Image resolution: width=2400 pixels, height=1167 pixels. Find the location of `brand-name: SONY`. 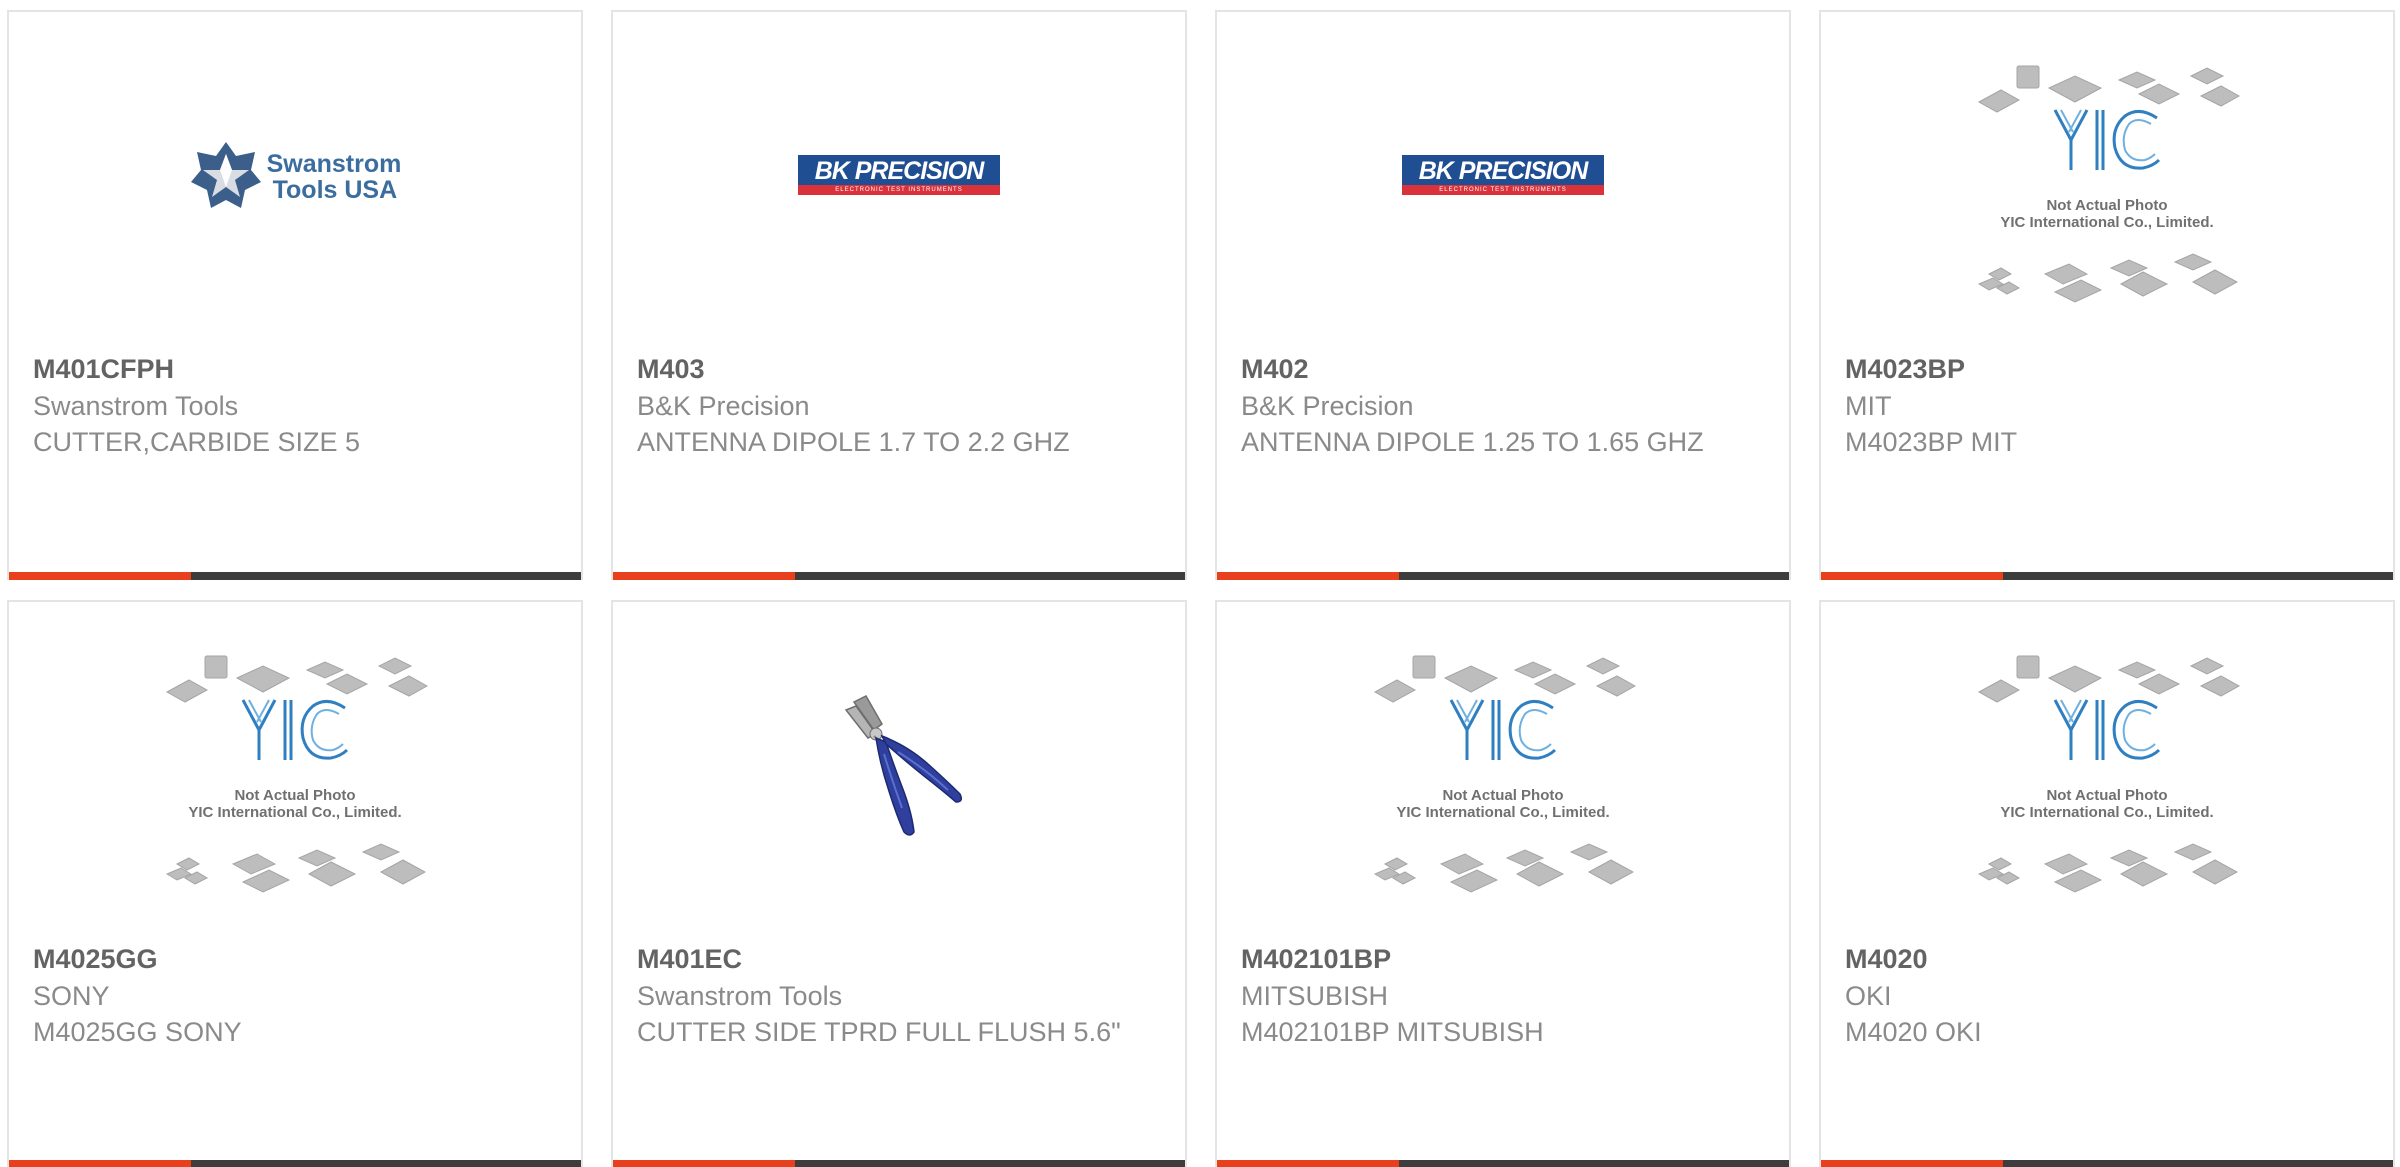

brand-name: SONY is located at coordinates (71, 996).